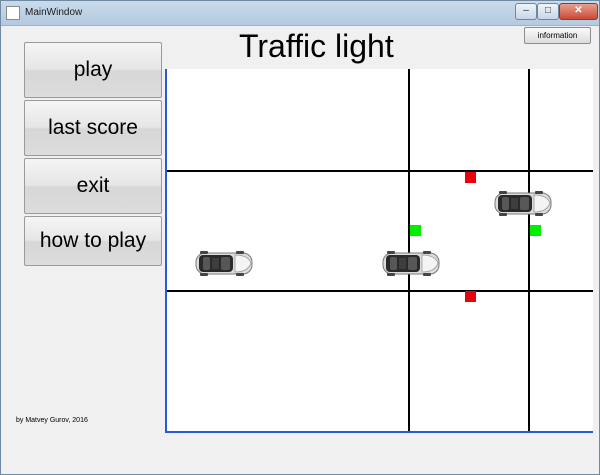 This screenshot has width=600, height=475. What do you see at coordinates (316, 46) in the screenshot?
I see `page-title: Traffic light` at bounding box center [316, 46].